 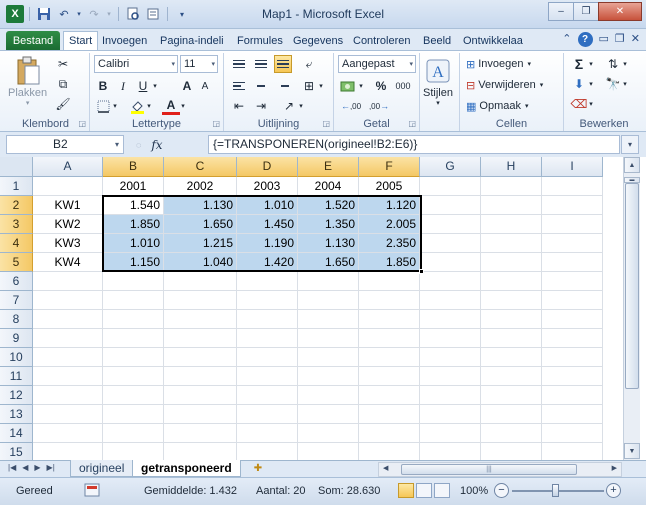 What do you see at coordinates (450, 281) in the screenshot?
I see `cell-g6` at bounding box center [450, 281].